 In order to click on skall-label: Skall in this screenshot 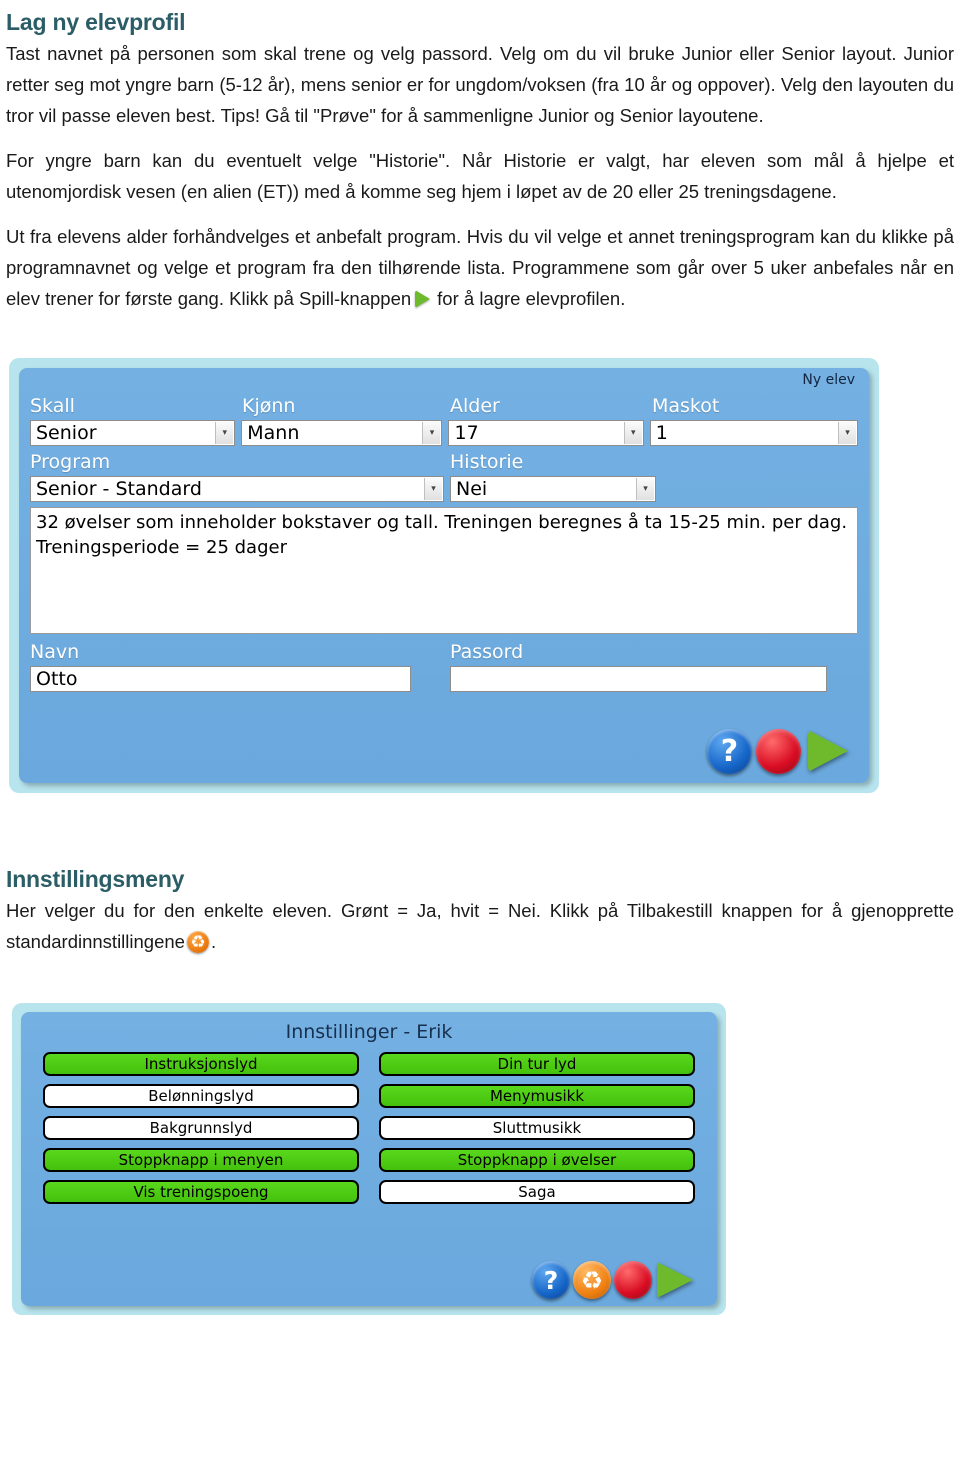, I will do `click(52, 406)`.